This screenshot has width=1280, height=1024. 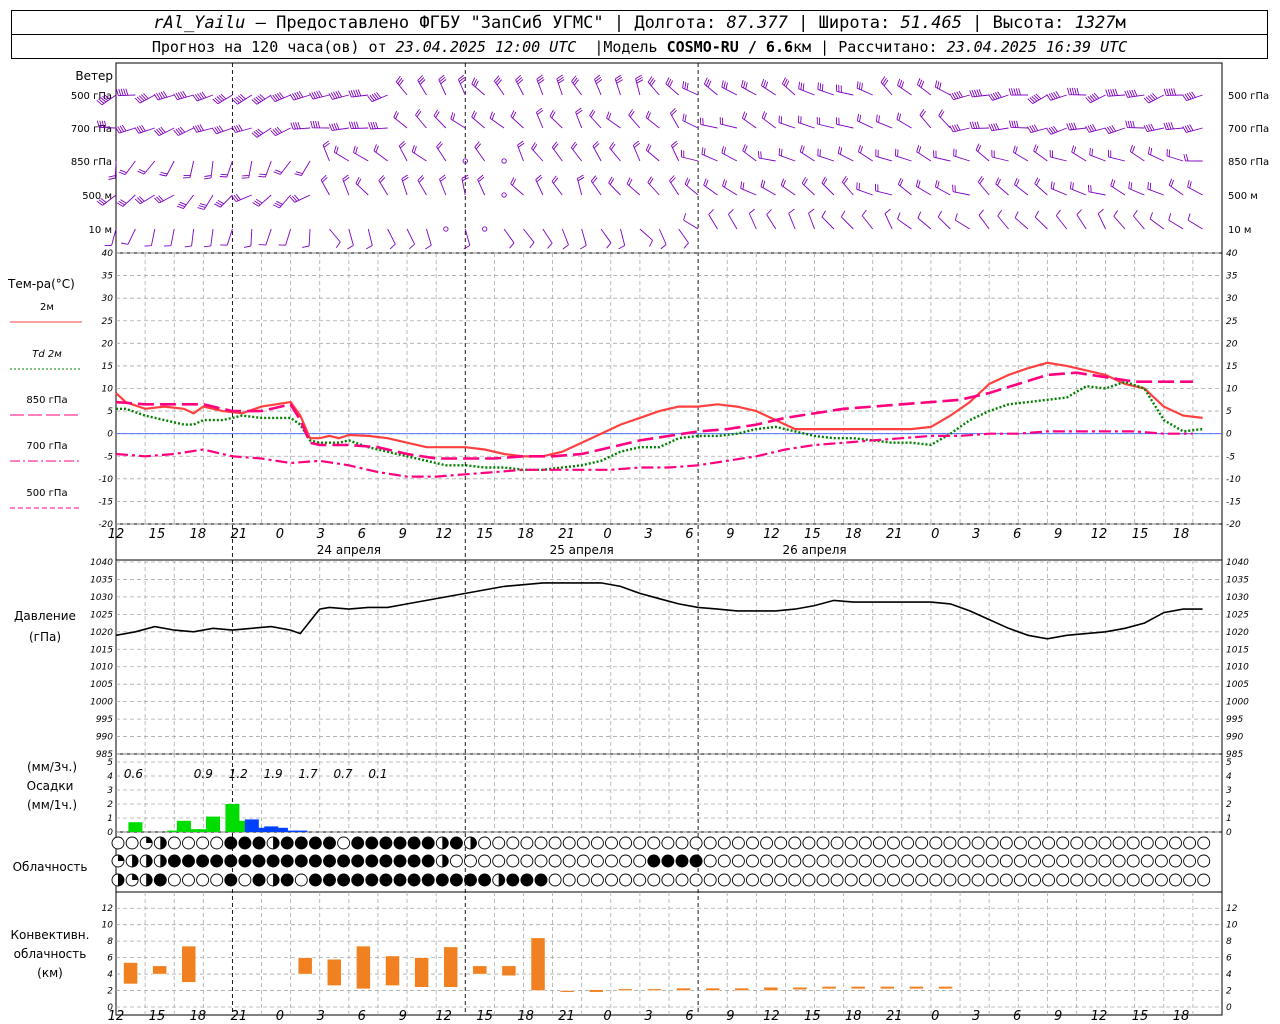 What do you see at coordinates (659, 611) in the screenshot?
I see `pressure-line` at bounding box center [659, 611].